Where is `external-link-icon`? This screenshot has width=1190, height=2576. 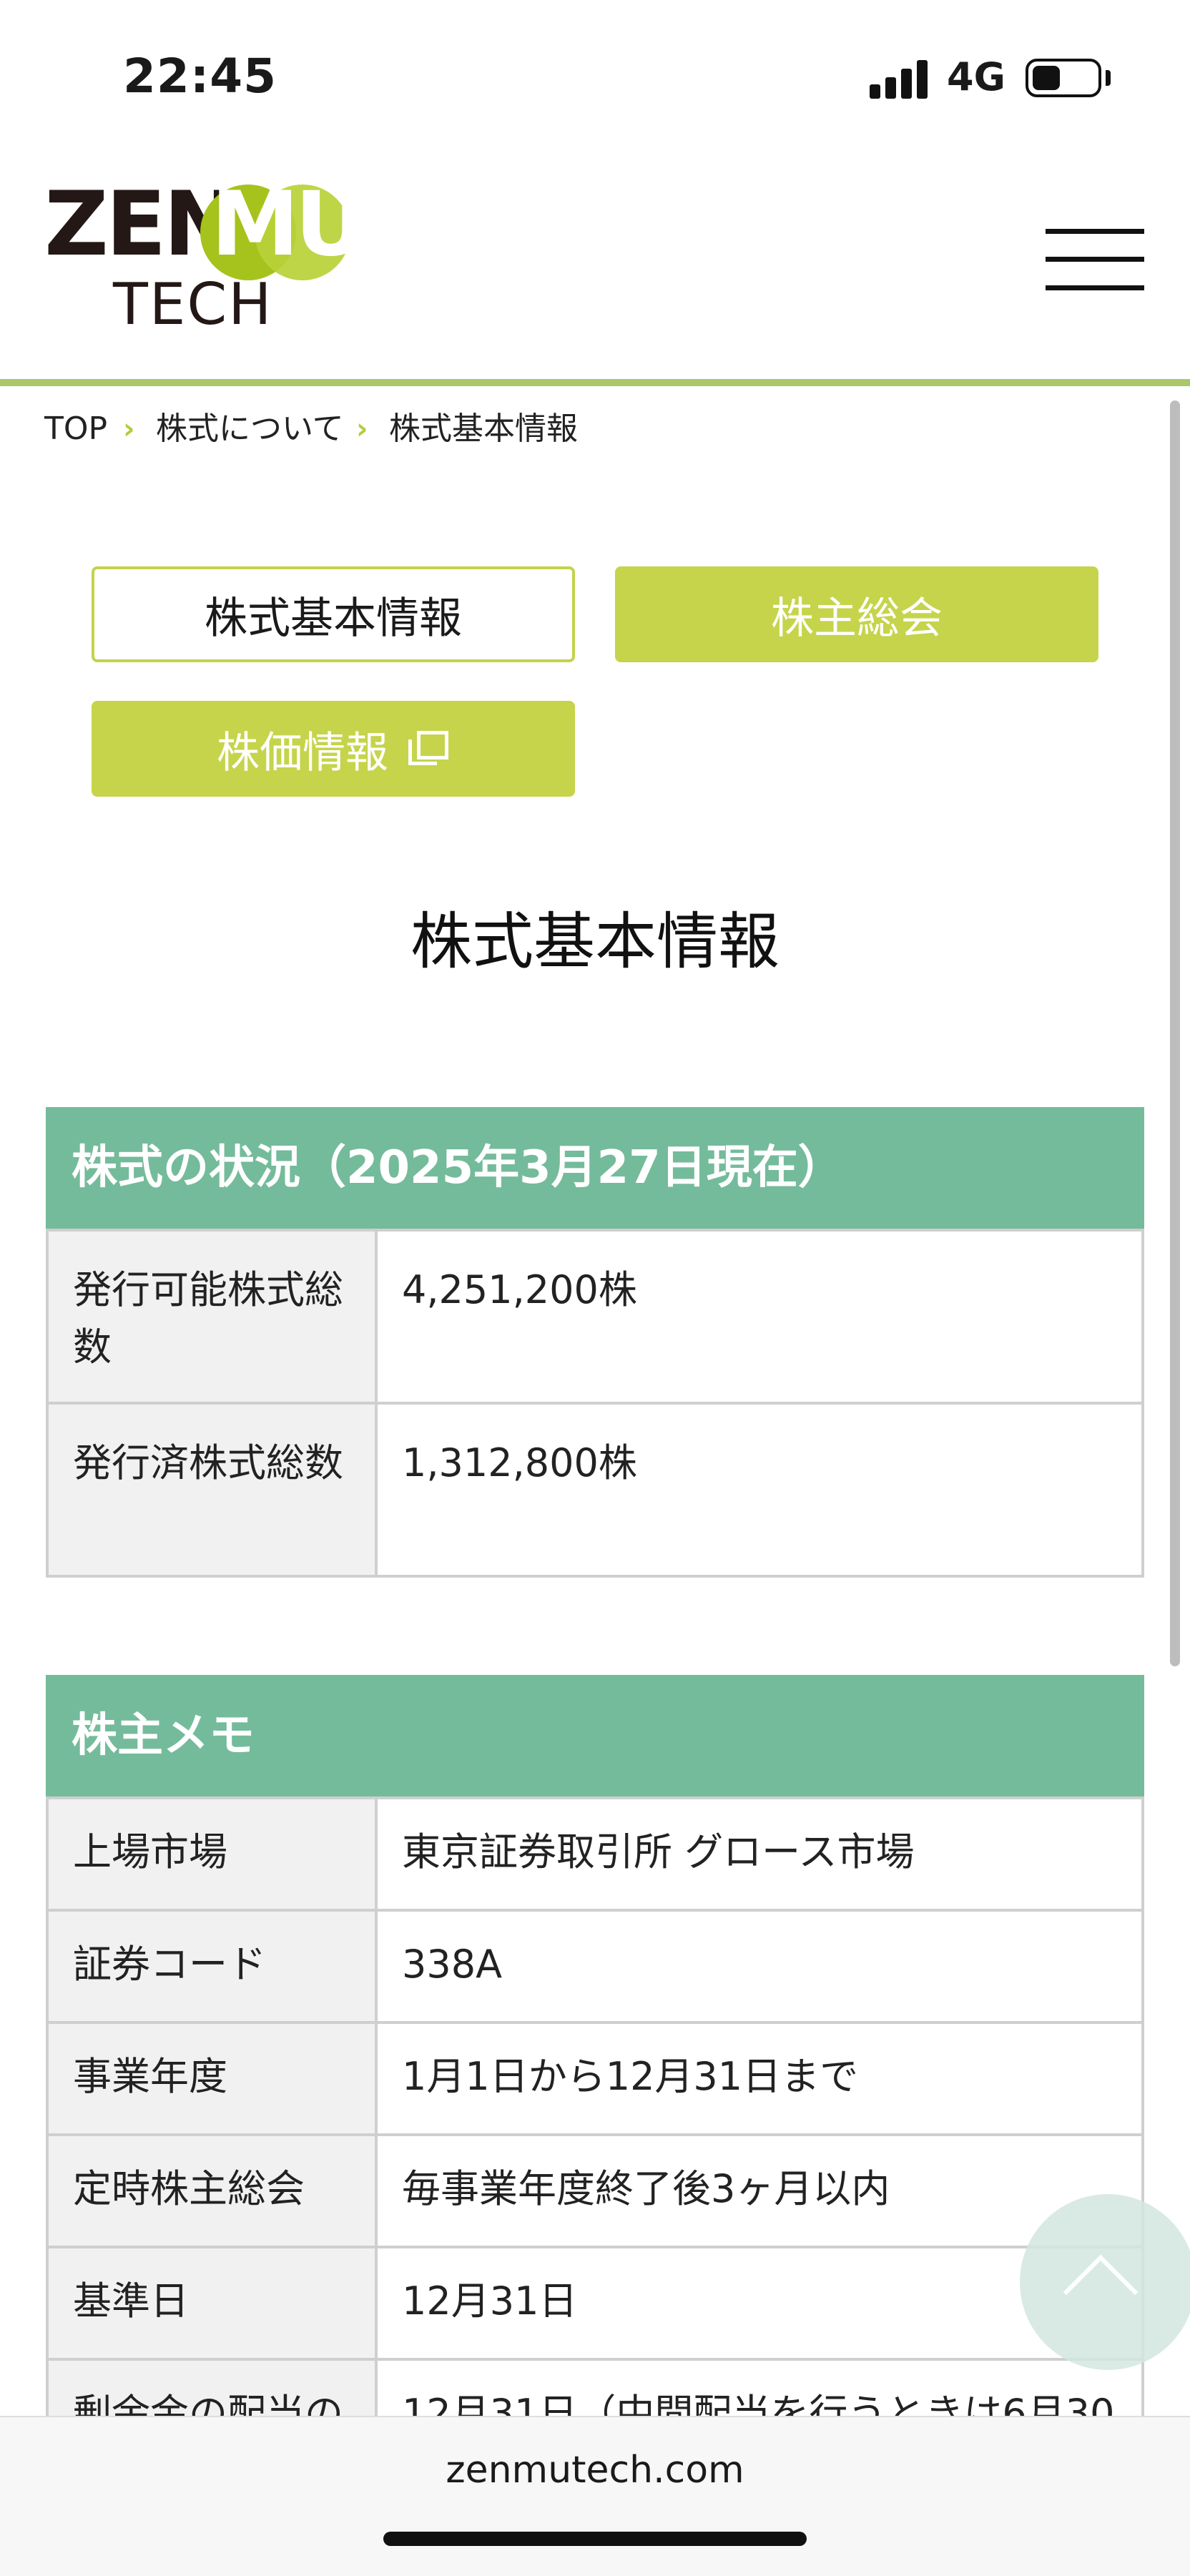
external-link-icon is located at coordinates (429, 749).